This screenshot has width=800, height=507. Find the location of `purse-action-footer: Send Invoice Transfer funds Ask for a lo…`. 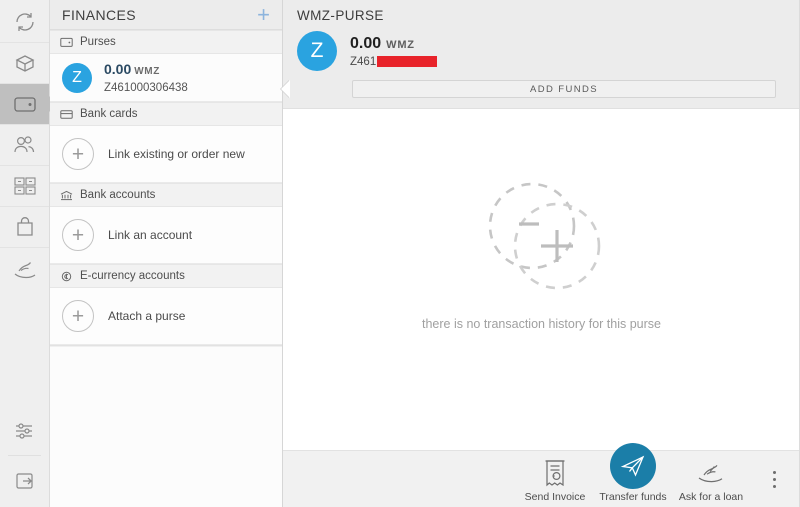

purse-action-footer: Send Invoice Transfer funds Ask for a lo… is located at coordinates (541, 474).